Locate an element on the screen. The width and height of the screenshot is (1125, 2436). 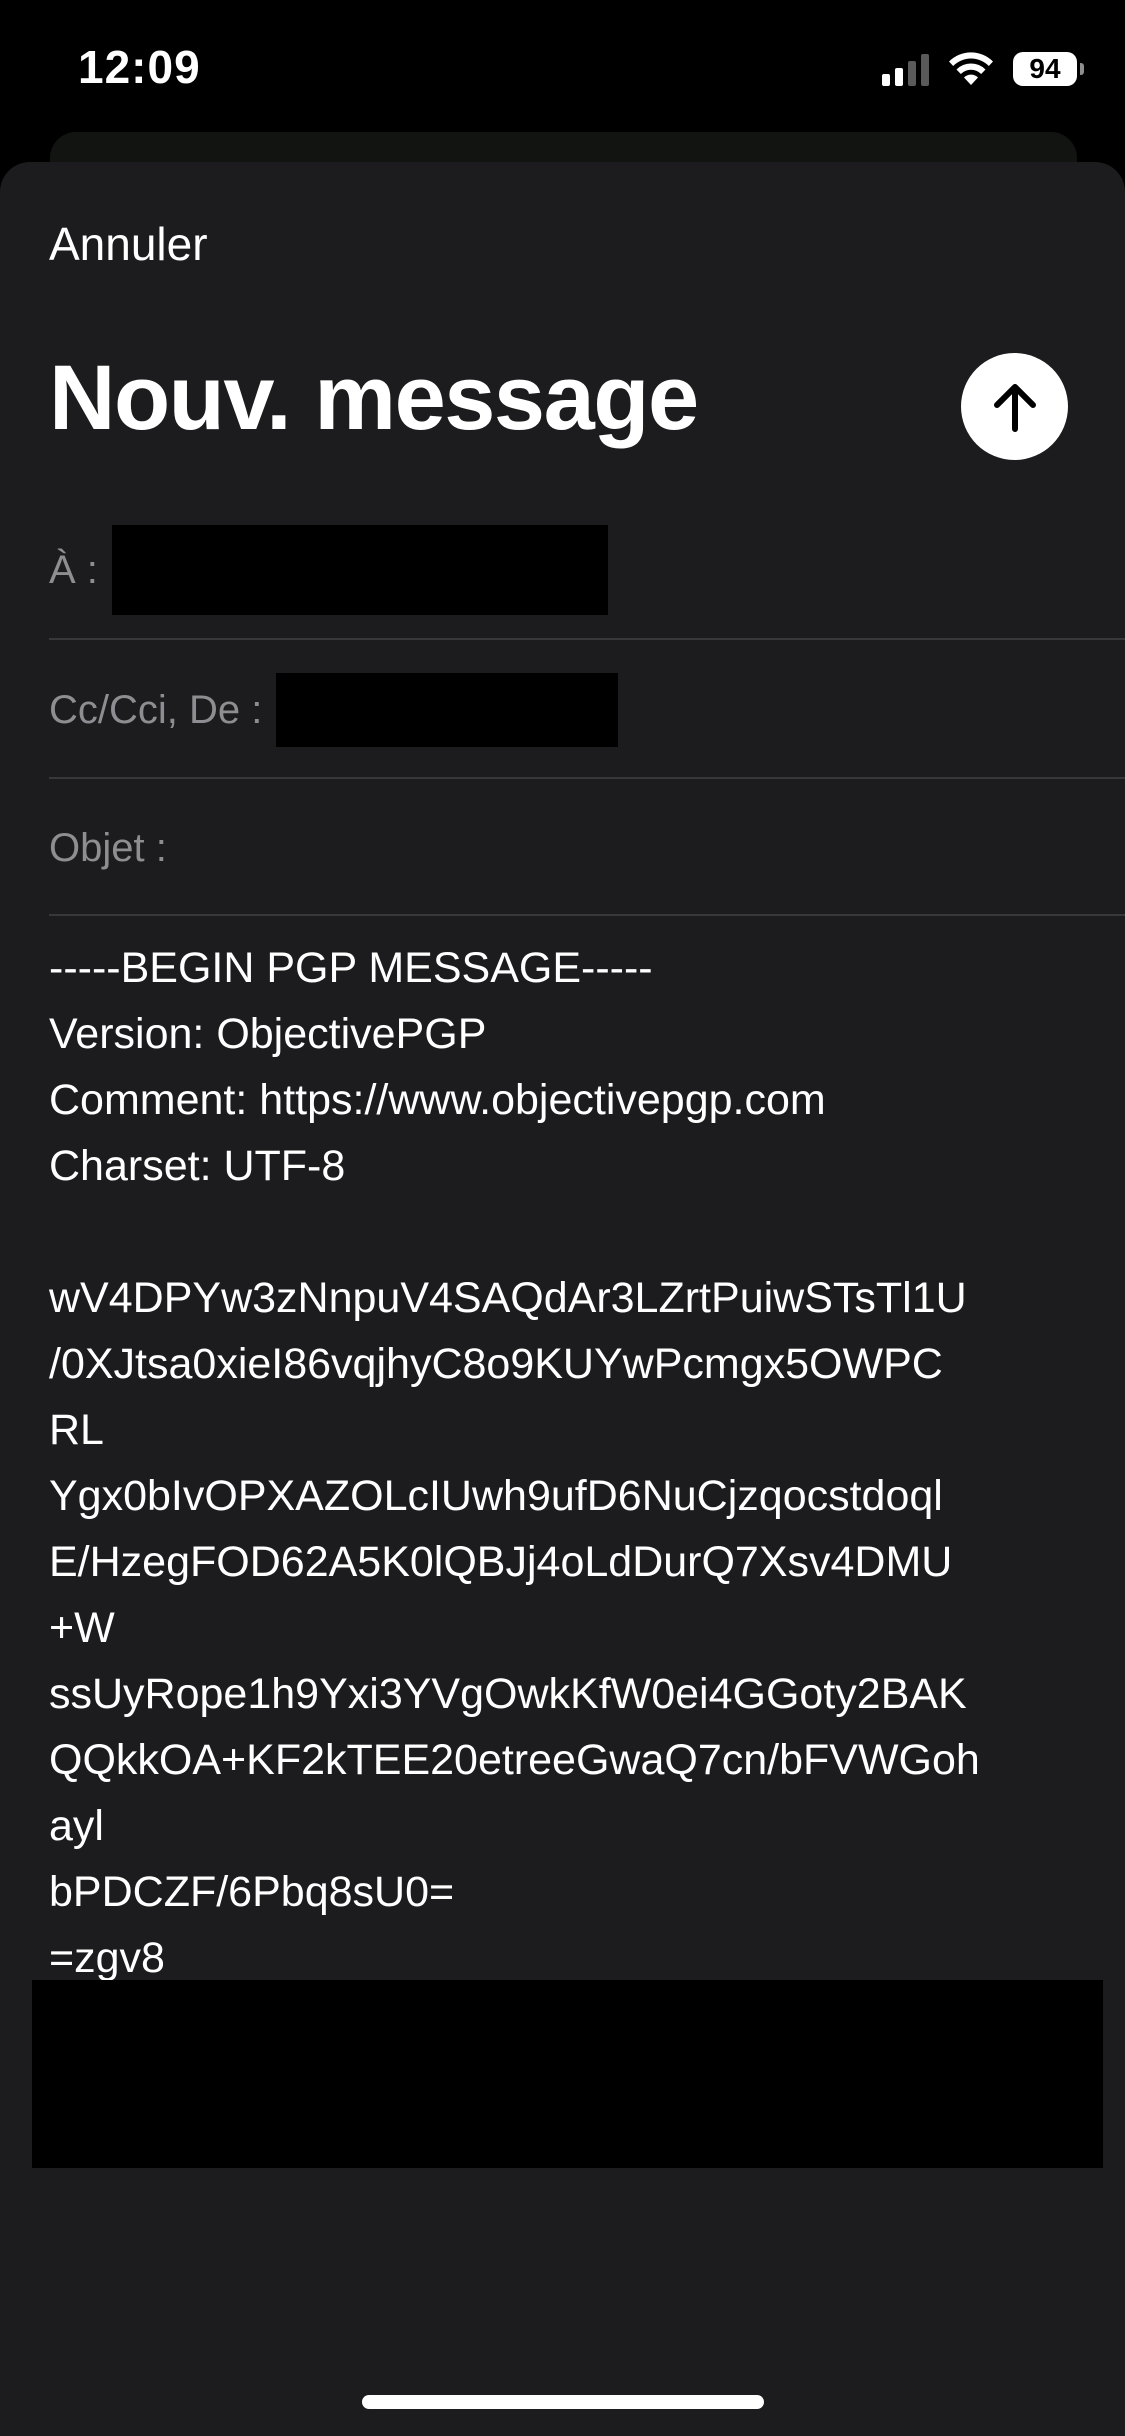
cancel-button: Annuler is located at coordinates (128, 244).